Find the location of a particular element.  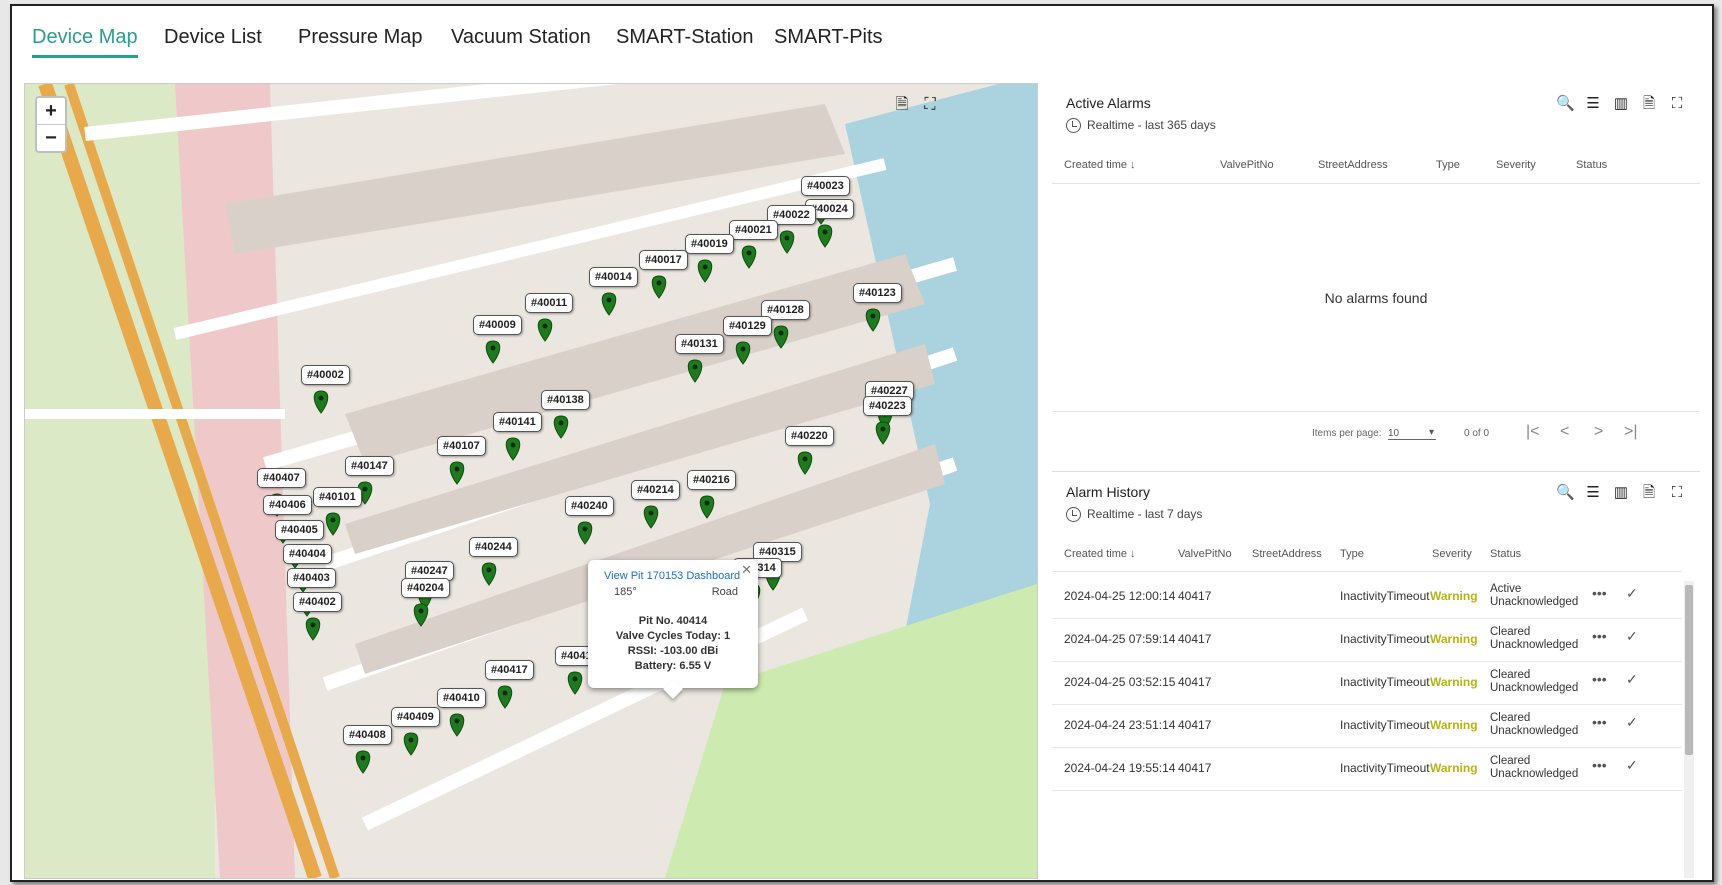

device-marker-label: #40129 is located at coordinates (747, 326).